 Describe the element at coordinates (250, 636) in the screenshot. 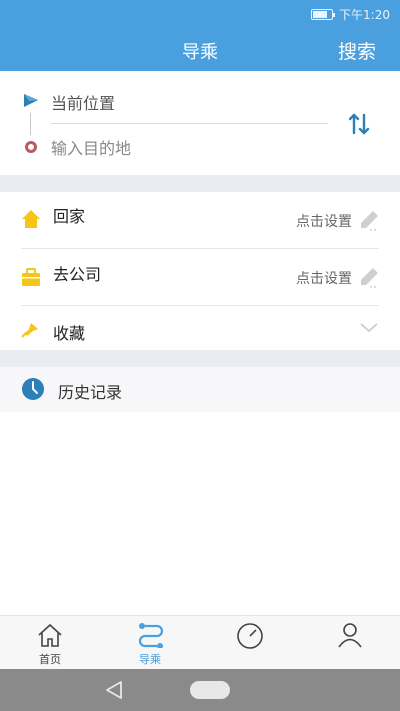

I see `gauge-icon` at that location.